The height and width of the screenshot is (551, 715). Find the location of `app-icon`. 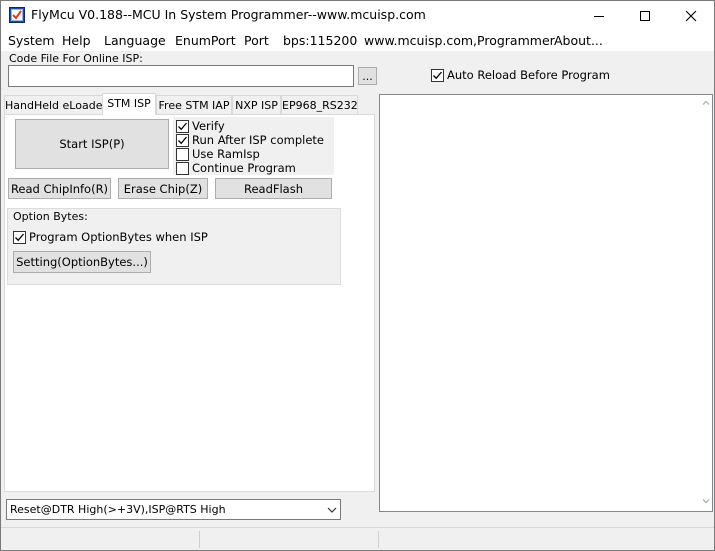

app-icon is located at coordinates (17, 15).